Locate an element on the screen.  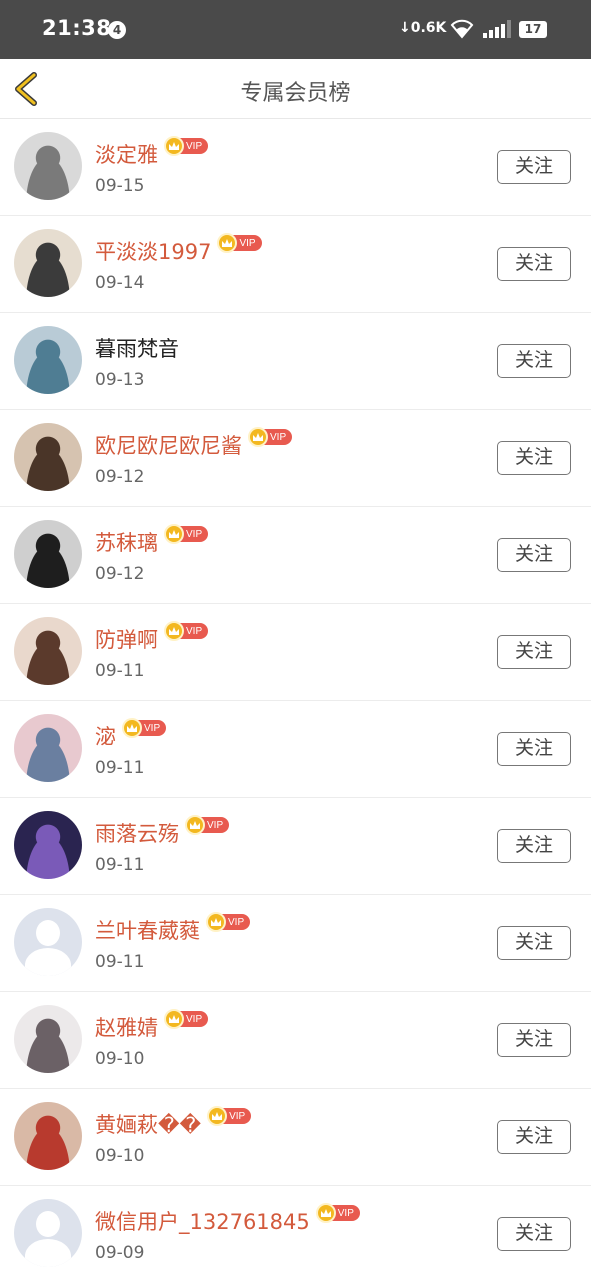
member-row: 微信用户_132761845 VIP 09-09 关注 is located at coordinates (295, 1233).